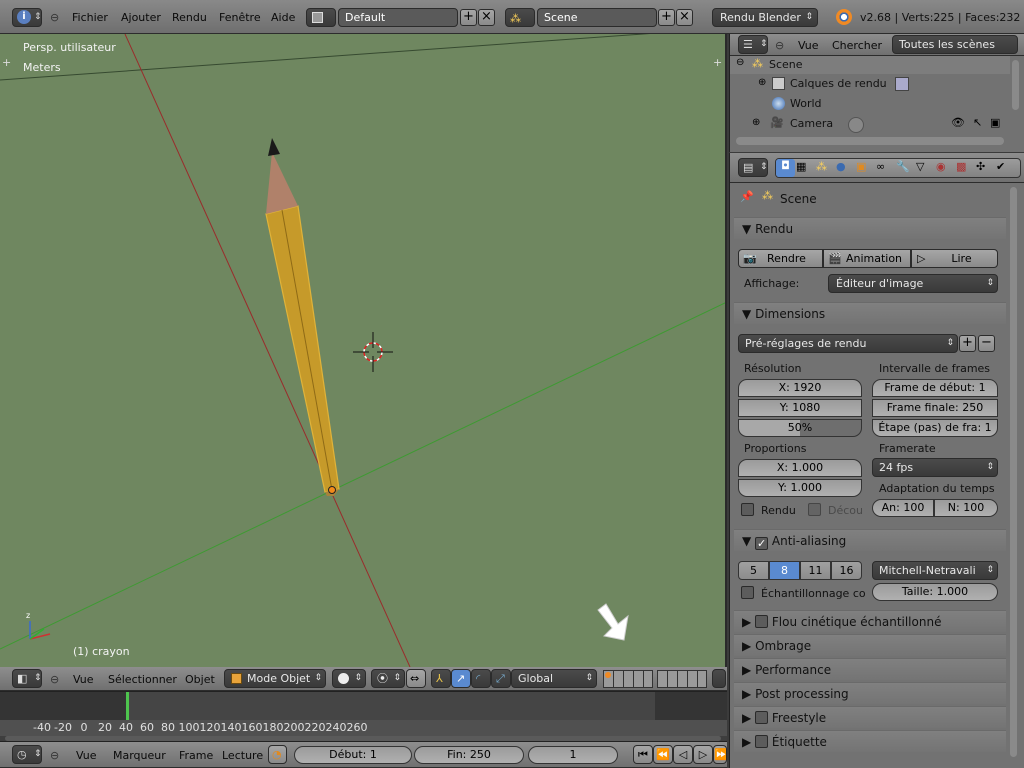 The image size is (1024, 768). Describe the element at coordinates (913, 283) in the screenshot. I see `display-select: Éditeur d'image ⇕` at that location.